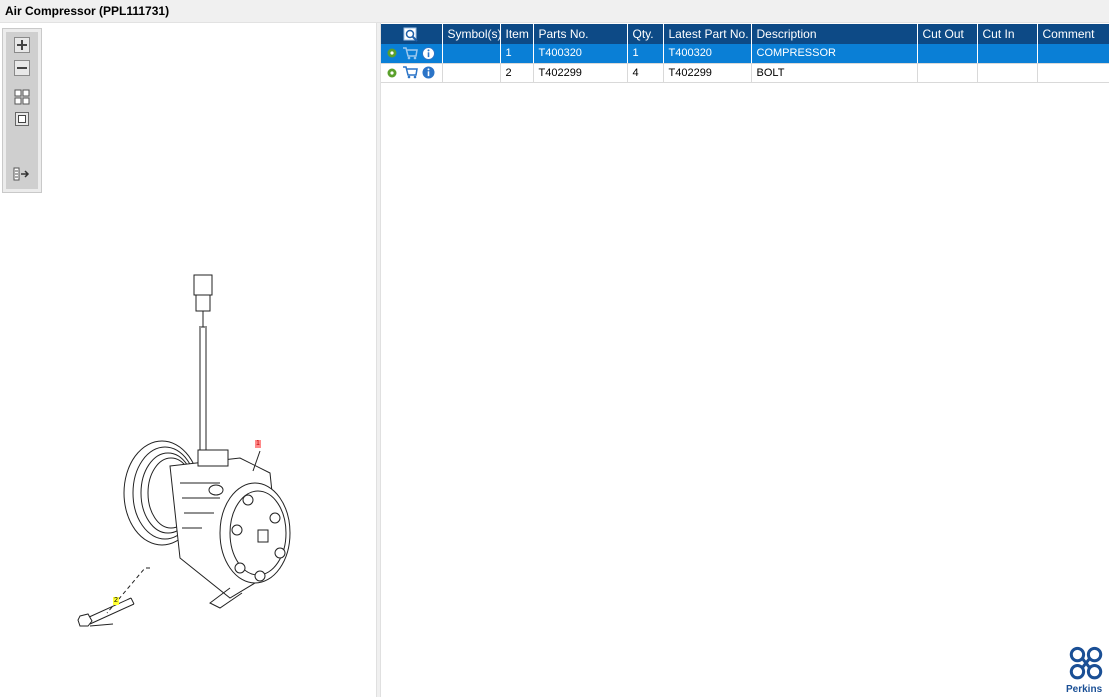 This screenshot has height=697, width=1109. I want to click on column-description: Description, so click(834, 34).